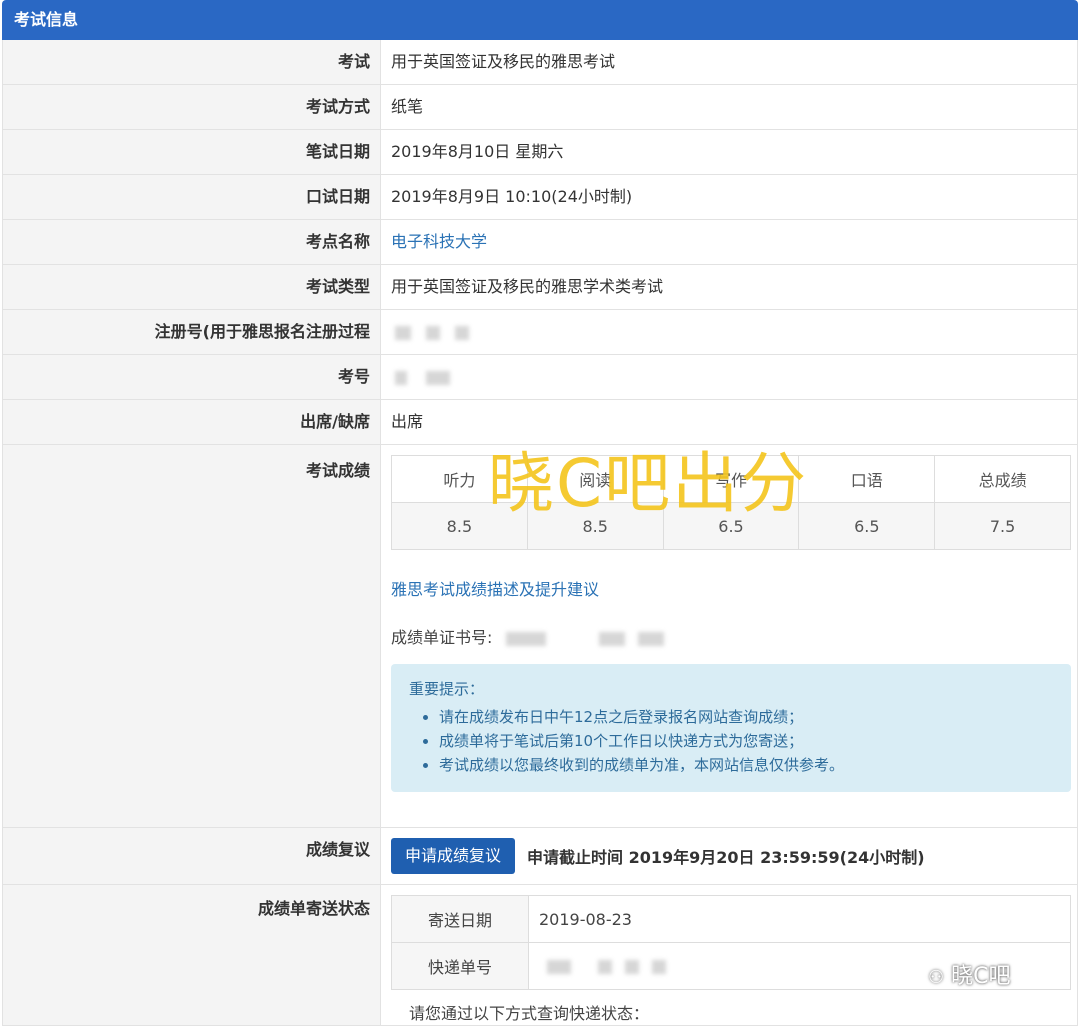 The height and width of the screenshot is (1026, 1080). I want to click on score-header: 口语, so click(867, 479).